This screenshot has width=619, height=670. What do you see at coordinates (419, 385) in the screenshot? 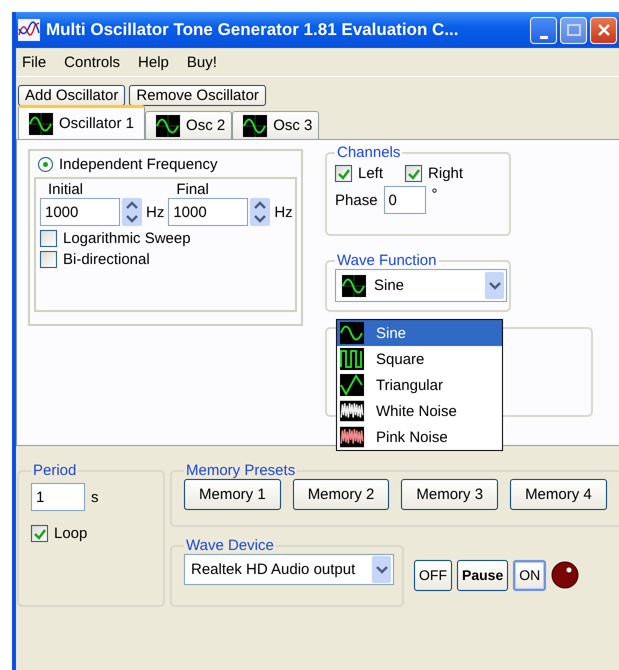
I see `dropdown-option: Triangular` at bounding box center [419, 385].